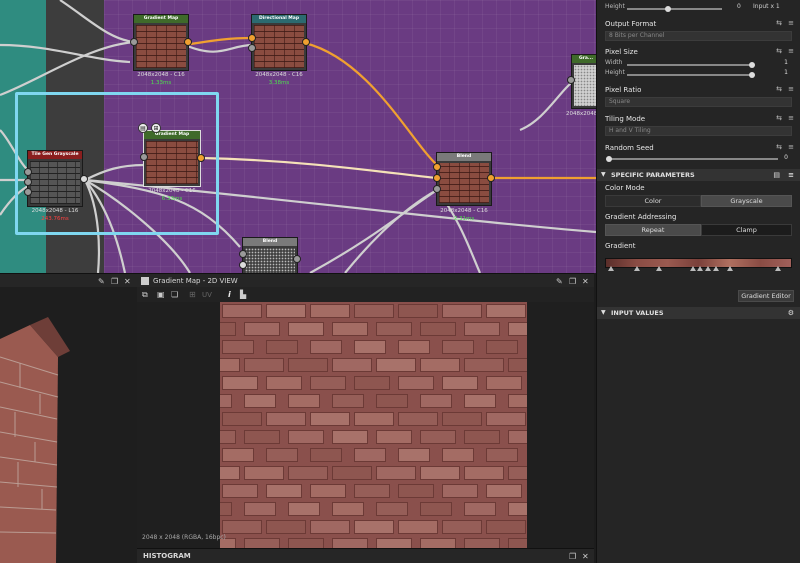 The height and width of the screenshot is (563, 800). What do you see at coordinates (145, 295) in the screenshot?
I see `export-icon: ⧉` at bounding box center [145, 295].